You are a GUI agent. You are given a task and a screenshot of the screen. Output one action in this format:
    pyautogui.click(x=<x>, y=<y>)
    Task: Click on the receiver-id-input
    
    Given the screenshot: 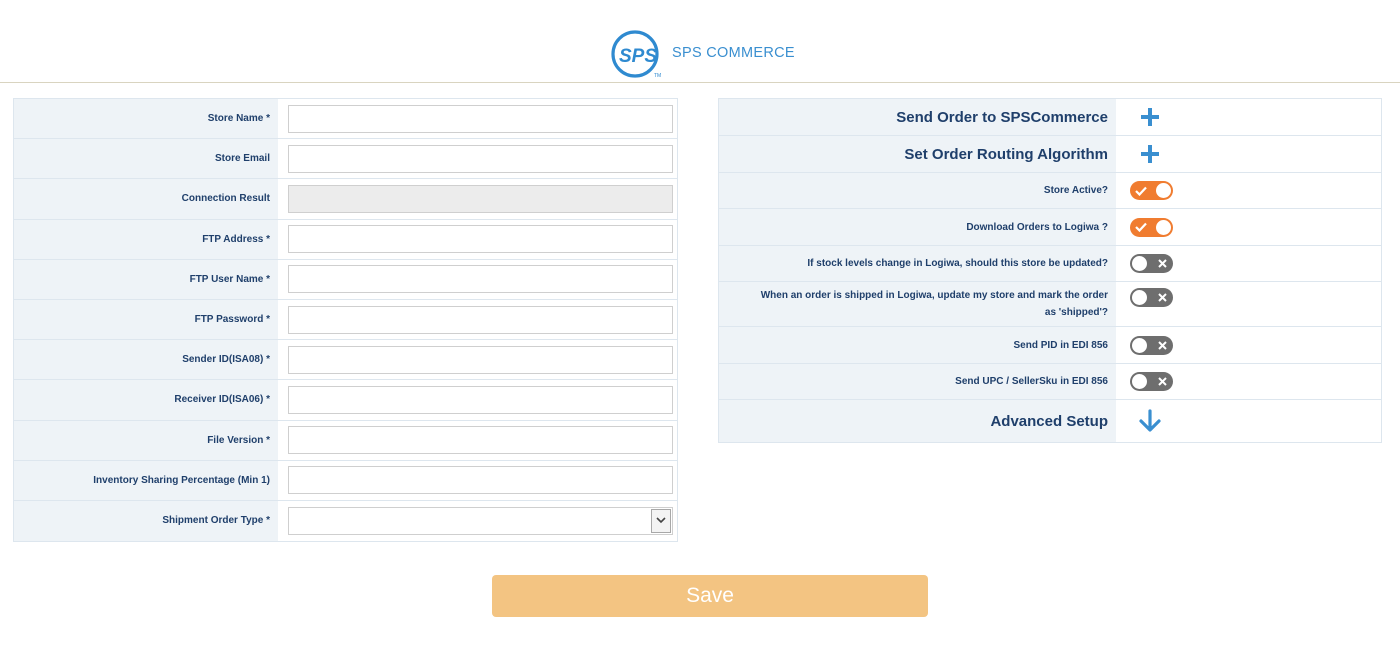 What is the action you would take?
    pyautogui.click(x=480, y=399)
    